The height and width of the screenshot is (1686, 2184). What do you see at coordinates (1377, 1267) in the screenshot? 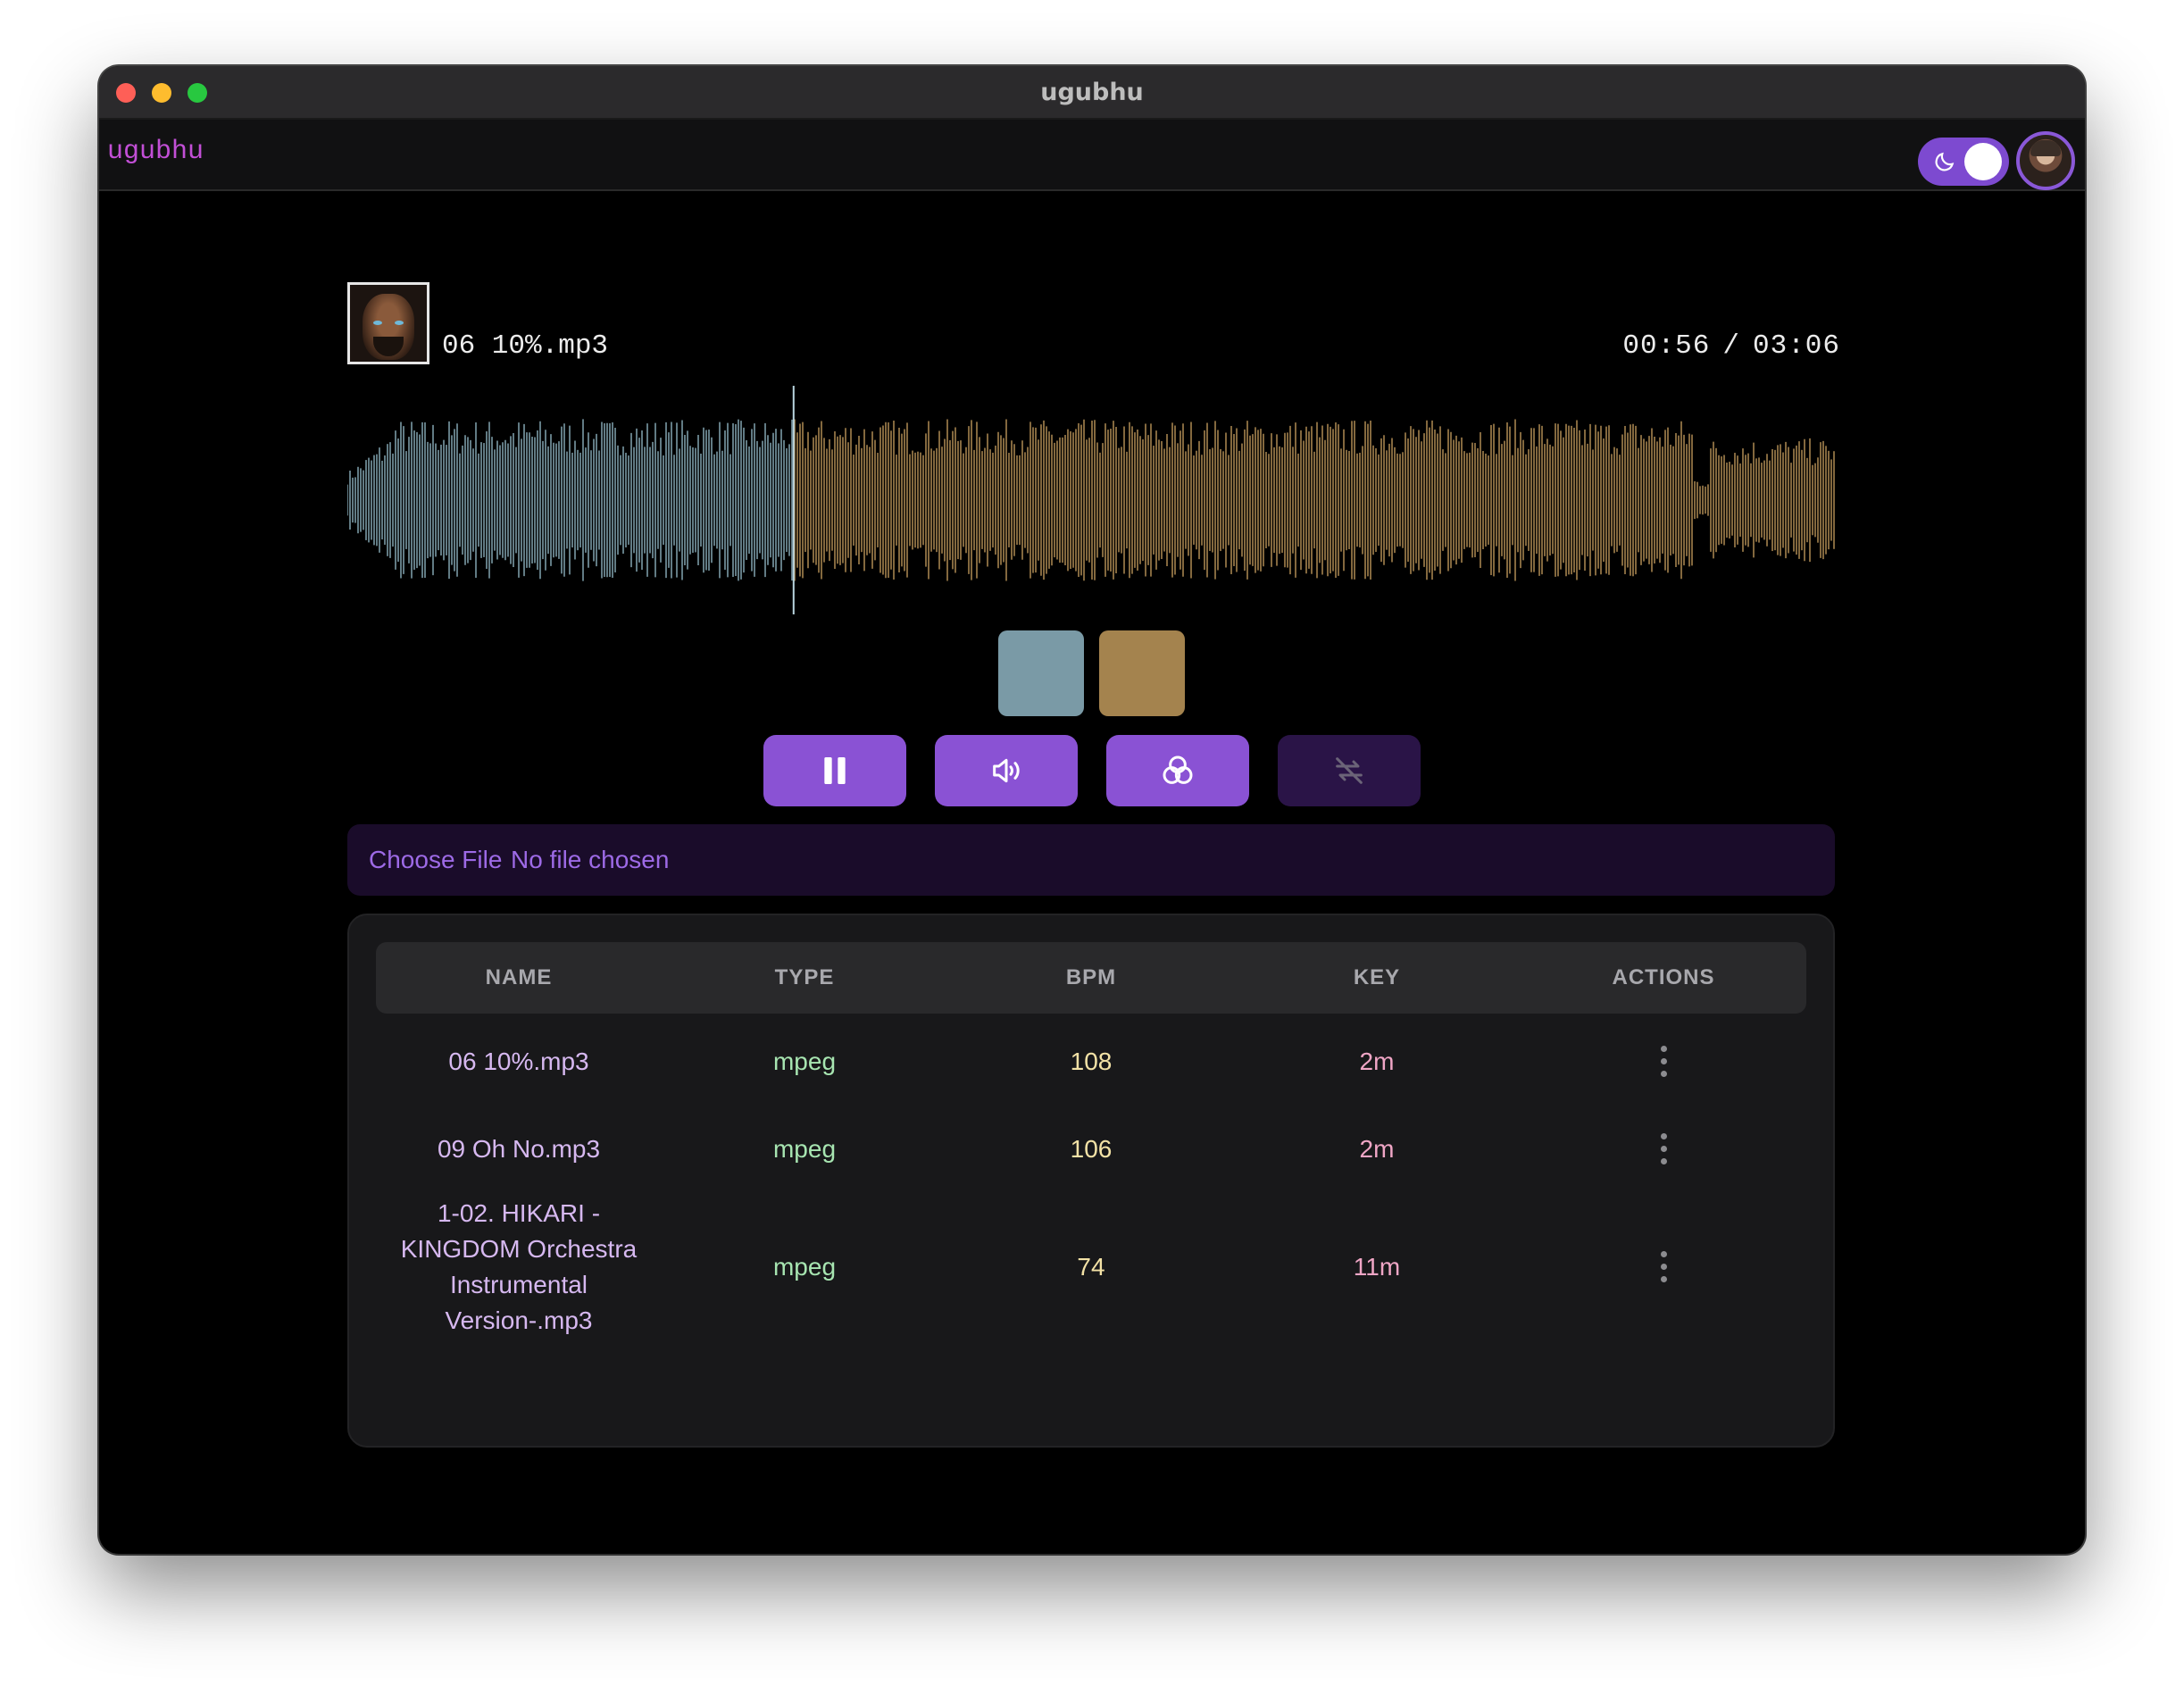
I see `track-key-cell: 11m` at bounding box center [1377, 1267].